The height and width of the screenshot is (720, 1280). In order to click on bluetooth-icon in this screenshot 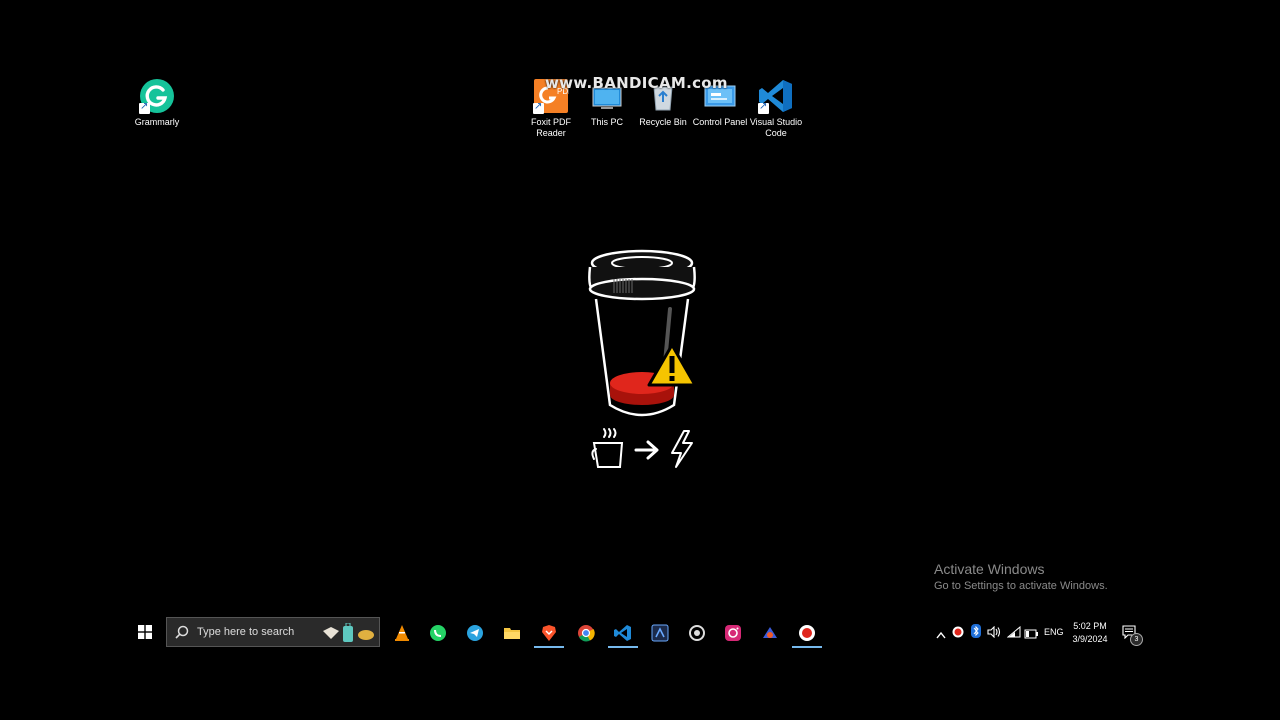, I will do `click(976, 631)`.